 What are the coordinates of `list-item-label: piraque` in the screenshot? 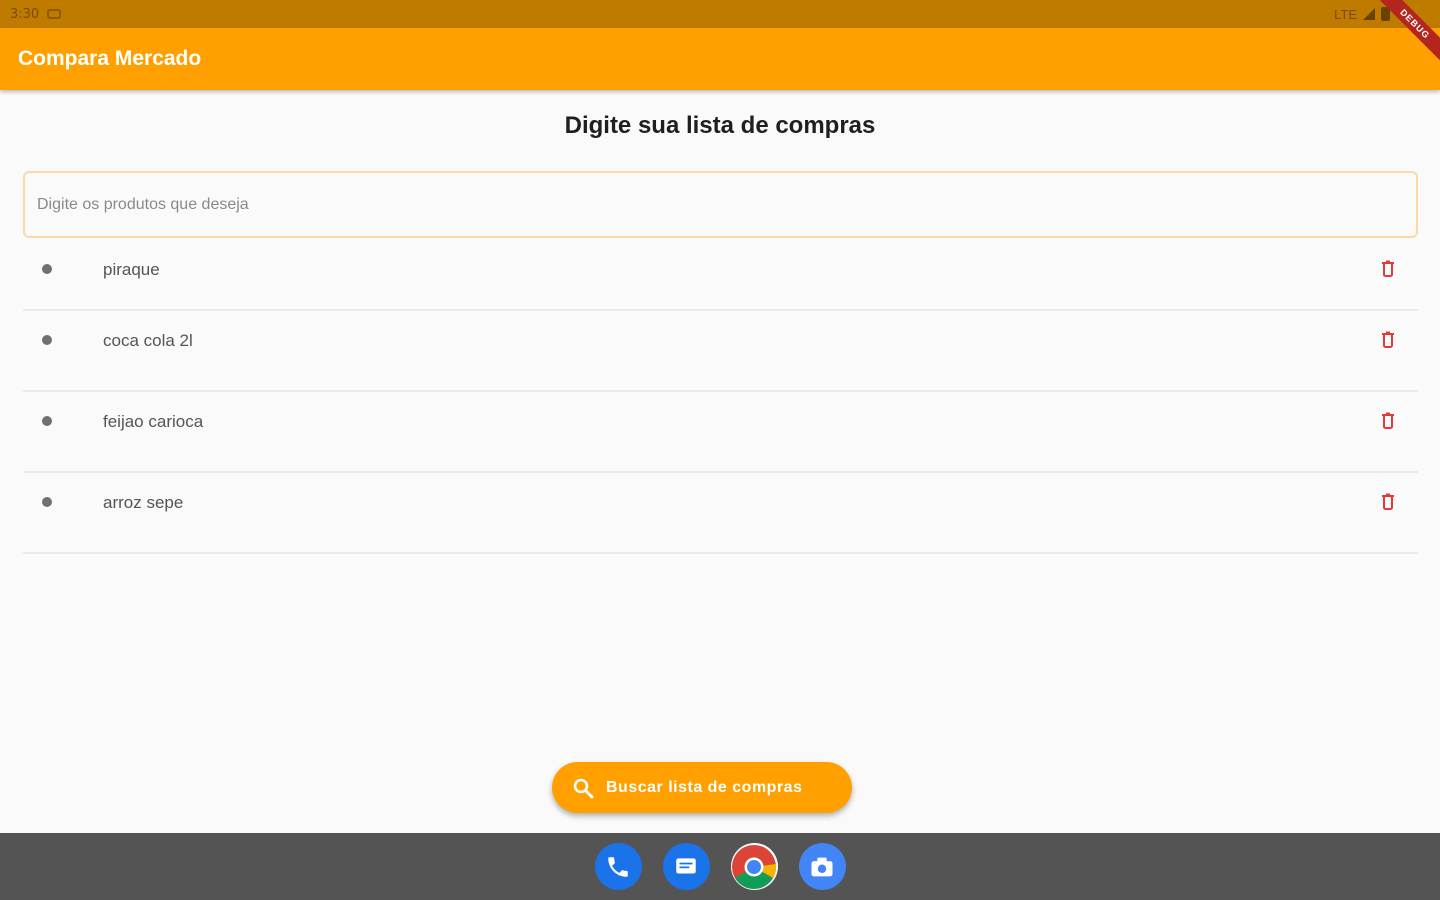 It's located at (131, 269).